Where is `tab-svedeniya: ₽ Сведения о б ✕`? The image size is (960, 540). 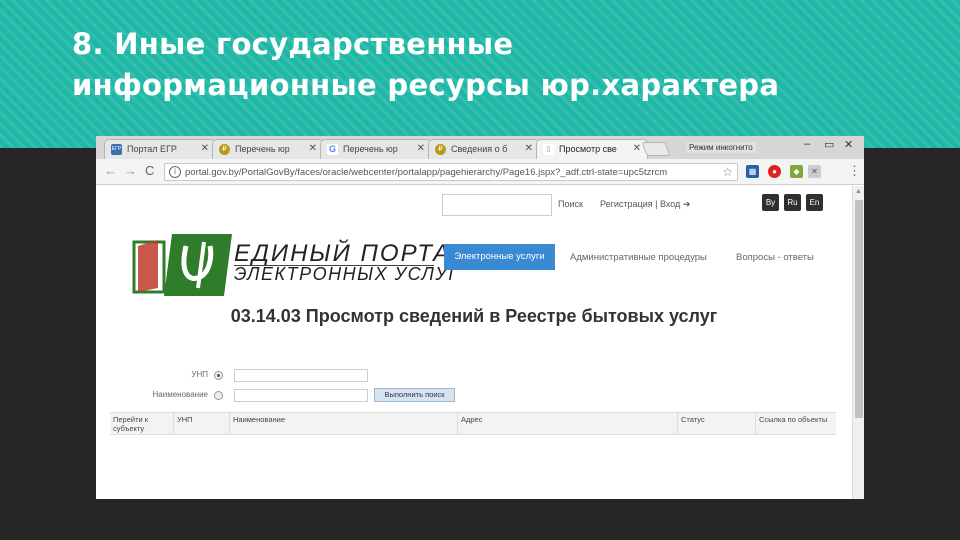
tab-svedeniya: ₽ Сведения о б ✕ is located at coordinates (484, 149).